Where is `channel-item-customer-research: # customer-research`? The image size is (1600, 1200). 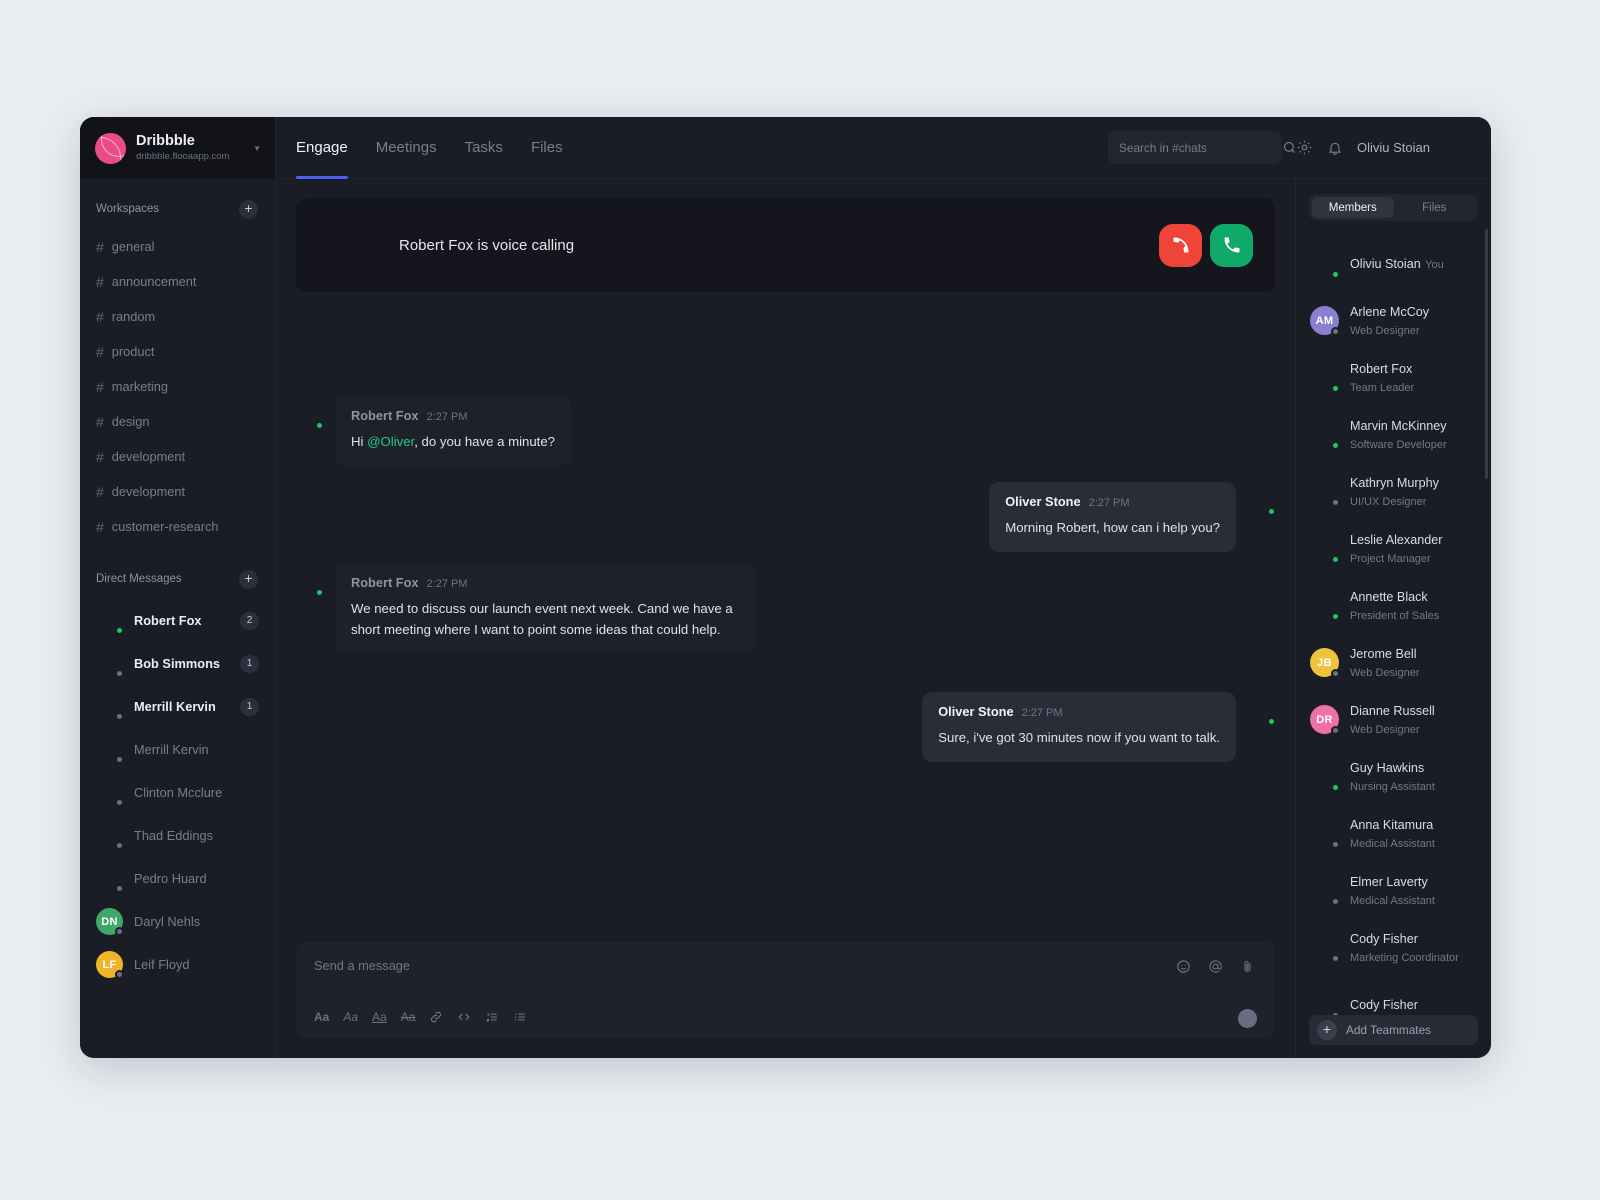
channel-item-customer-research: # customer-research is located at coordinates (177, 526).